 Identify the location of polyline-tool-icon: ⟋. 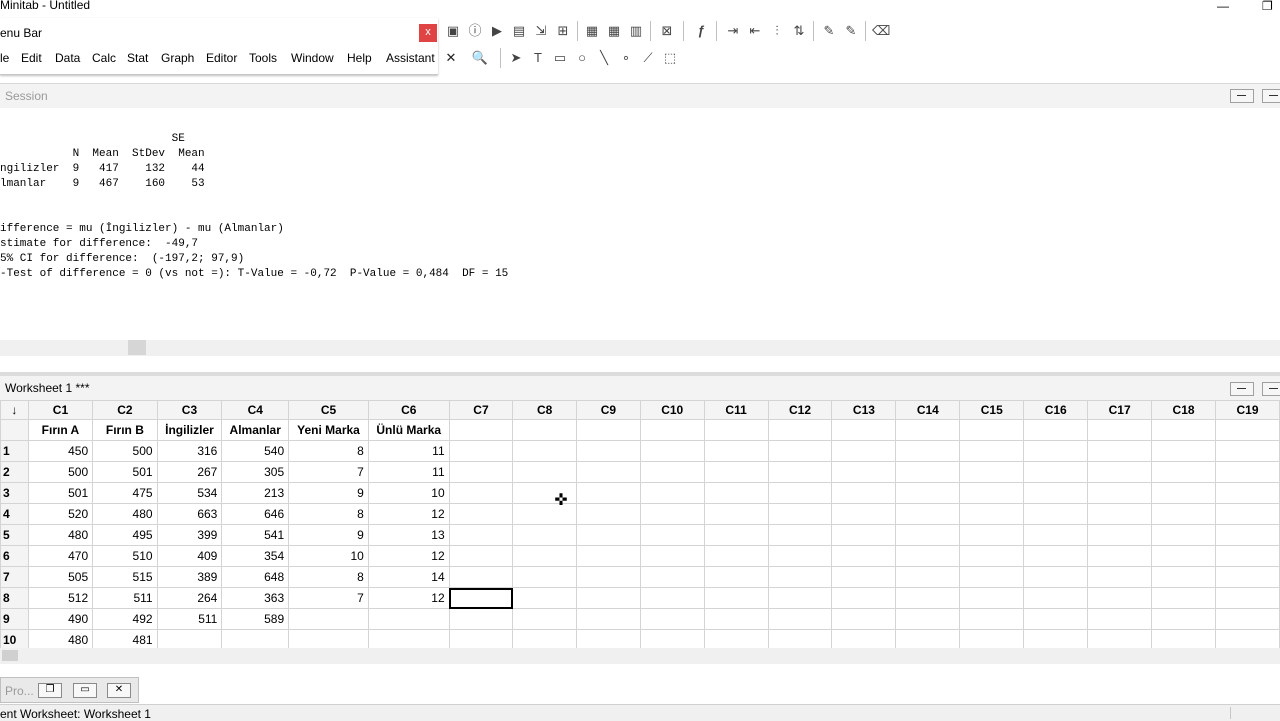
(648, 58).